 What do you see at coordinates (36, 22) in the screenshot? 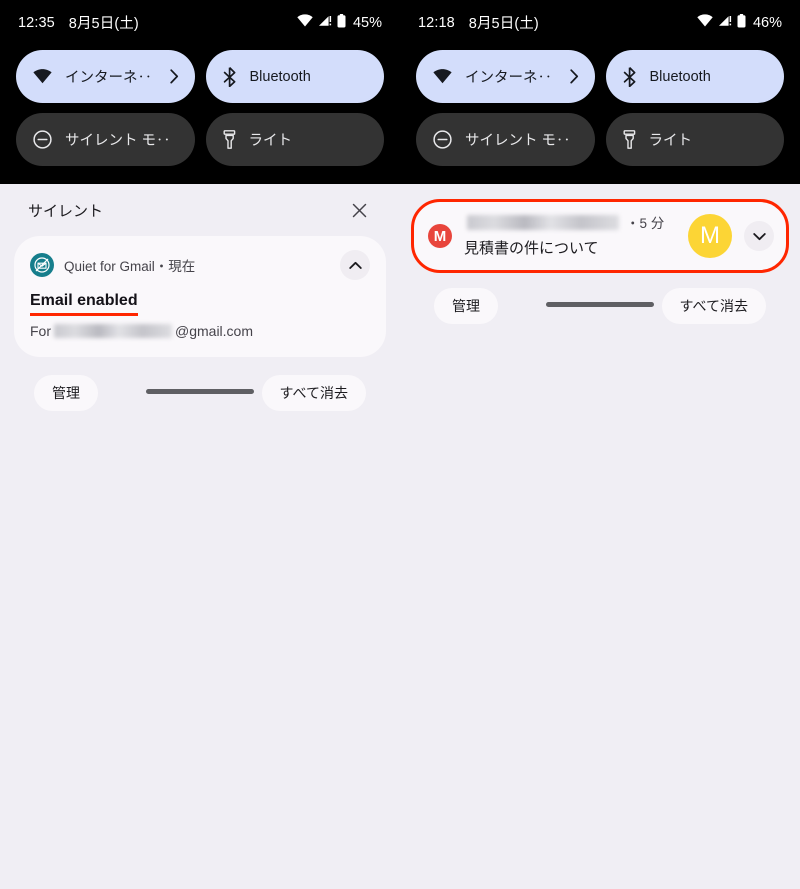
I see `status-time: 12:35` at bounding box center [36, 22].